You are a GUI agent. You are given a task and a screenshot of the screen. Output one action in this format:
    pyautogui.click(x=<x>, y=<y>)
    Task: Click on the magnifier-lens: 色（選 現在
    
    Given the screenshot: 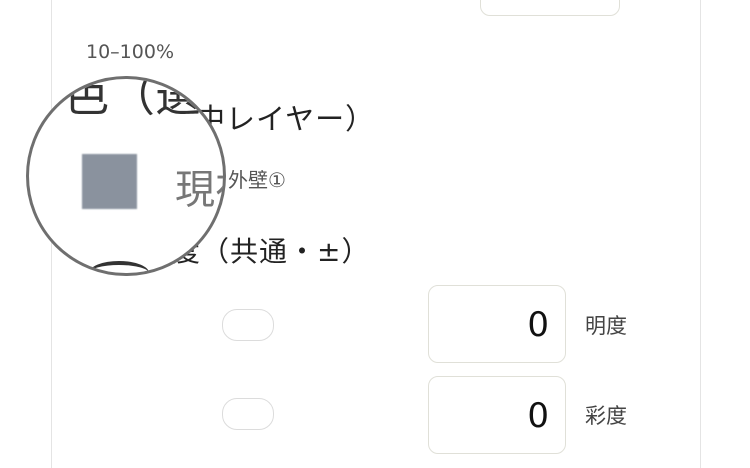 What is the action you would take?
    pyautogui.click(x=126, y=176)
    